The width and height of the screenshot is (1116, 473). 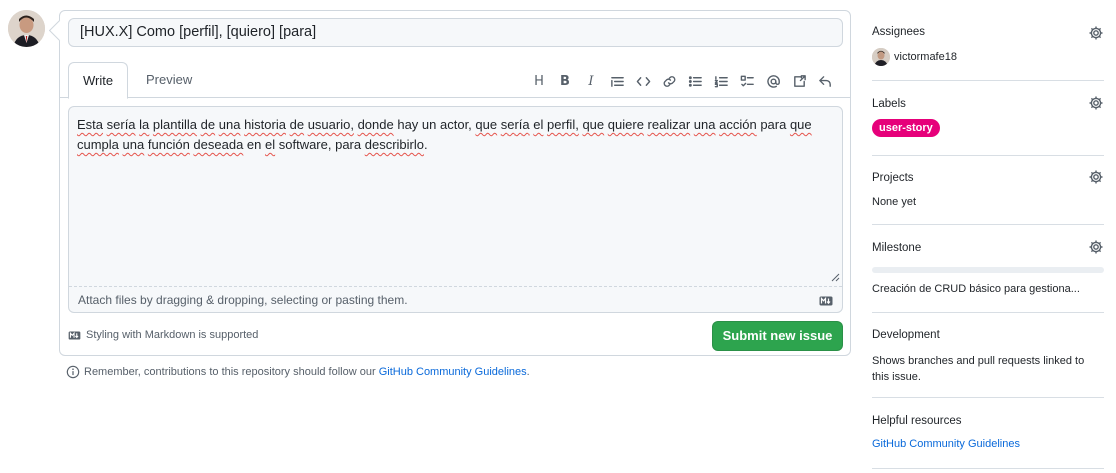 I want to click on resize-handle-icon, so click(x=835, y=277).